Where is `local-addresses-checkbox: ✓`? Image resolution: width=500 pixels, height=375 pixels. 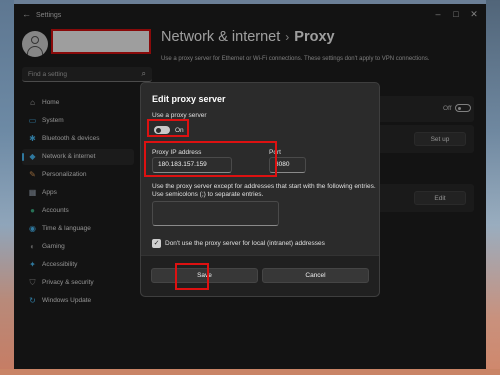 local-addresses-checkbox: ✓ is located at coordinates (156, 243).